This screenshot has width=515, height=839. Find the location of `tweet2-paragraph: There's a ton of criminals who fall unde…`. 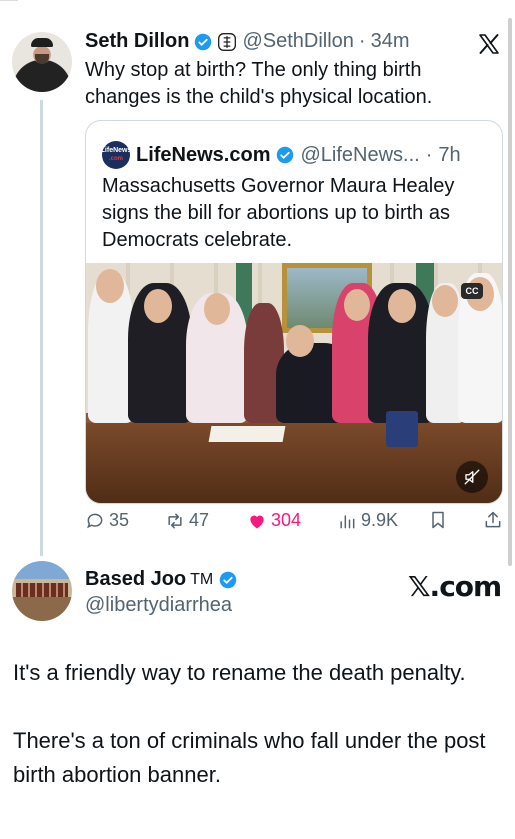

tweet2-paragraph: There's a ton of criminals who fall unde… is located at coordinates (249, 757).